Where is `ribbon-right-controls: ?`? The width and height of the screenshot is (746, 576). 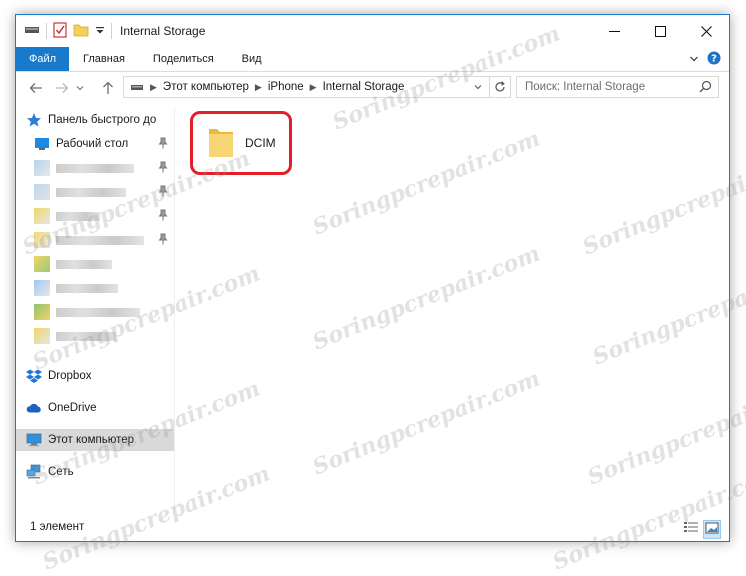 ribbon-right-controls: ? is located at coordinates (705, 59).